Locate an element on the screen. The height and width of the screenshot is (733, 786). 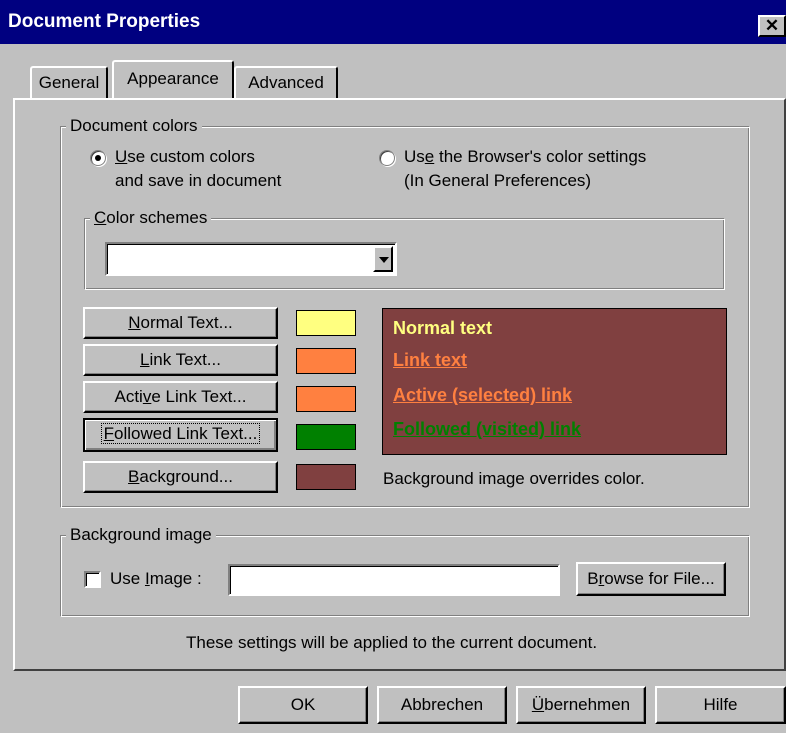
use-image-checkbox is located at coordinates (92, 579).